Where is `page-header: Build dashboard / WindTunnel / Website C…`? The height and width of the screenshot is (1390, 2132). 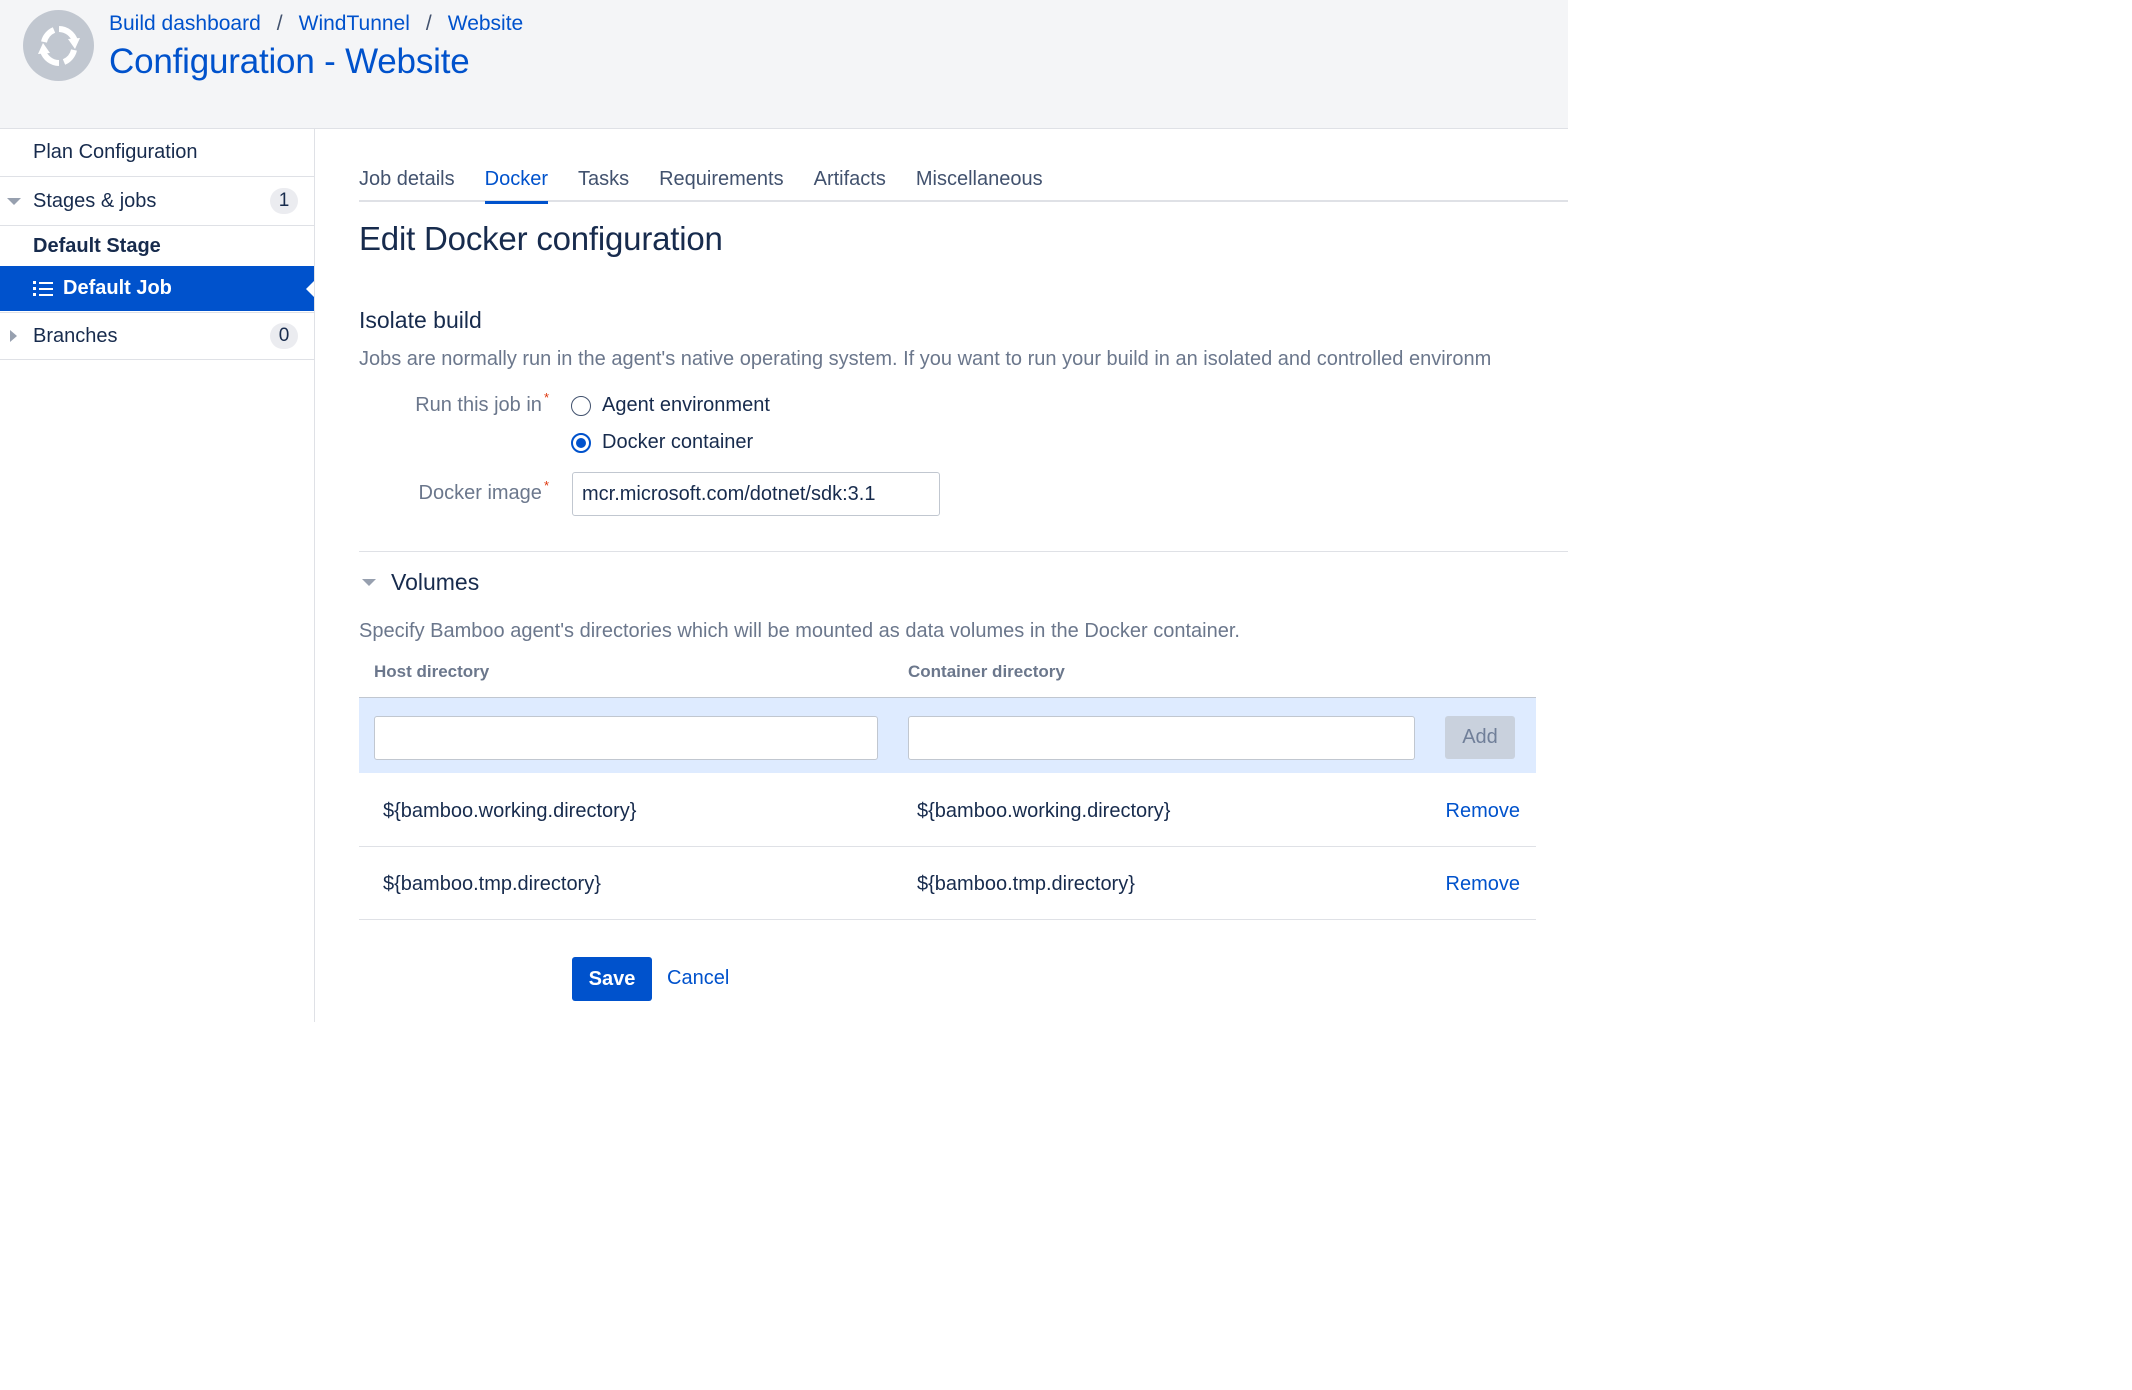 page-header: Build dashboard / WindTunnel / Website C… is located at coordinates (784, 64).